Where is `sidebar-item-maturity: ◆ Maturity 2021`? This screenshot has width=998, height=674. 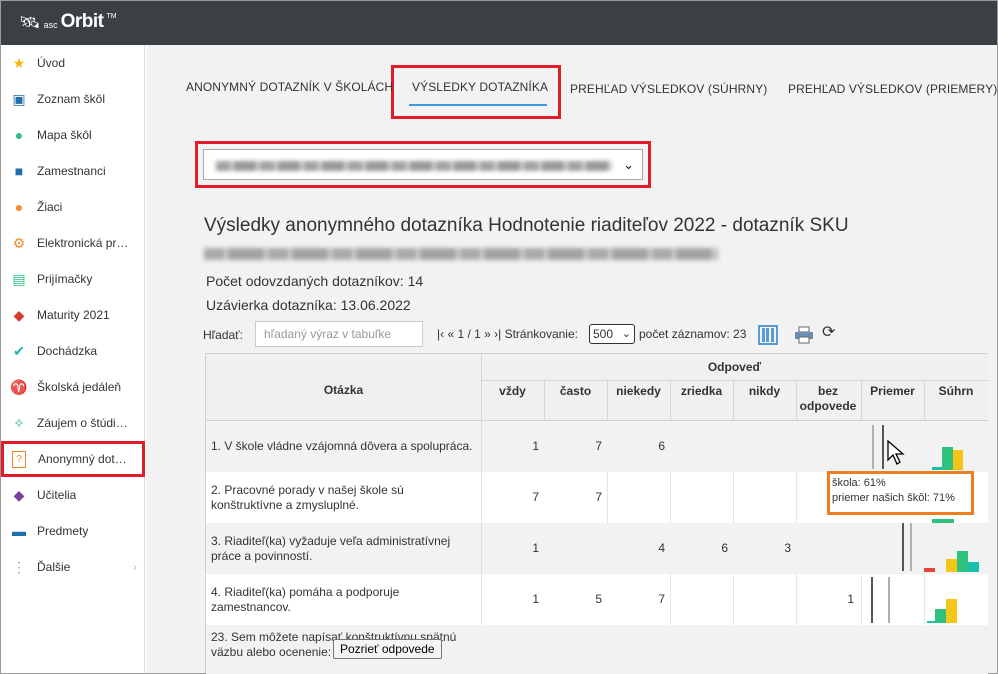 sidebar-item-maturity: ◆ Maturity 2021 is located at coordinates (73, 315).